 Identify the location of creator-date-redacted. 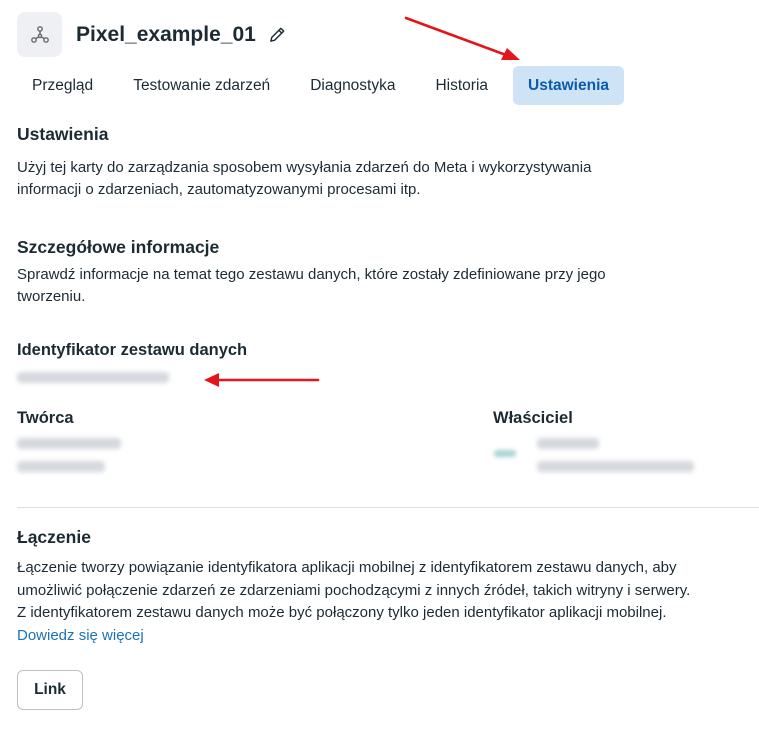
(61, 466).